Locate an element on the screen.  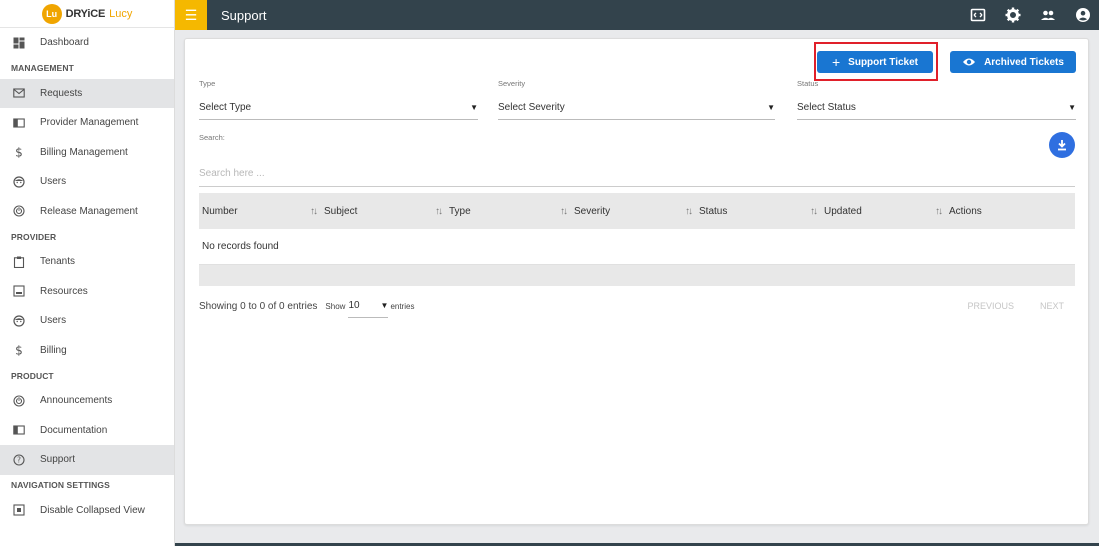
sidebar-item-provider-management: Provider Management is located at coordinates (87, 123).